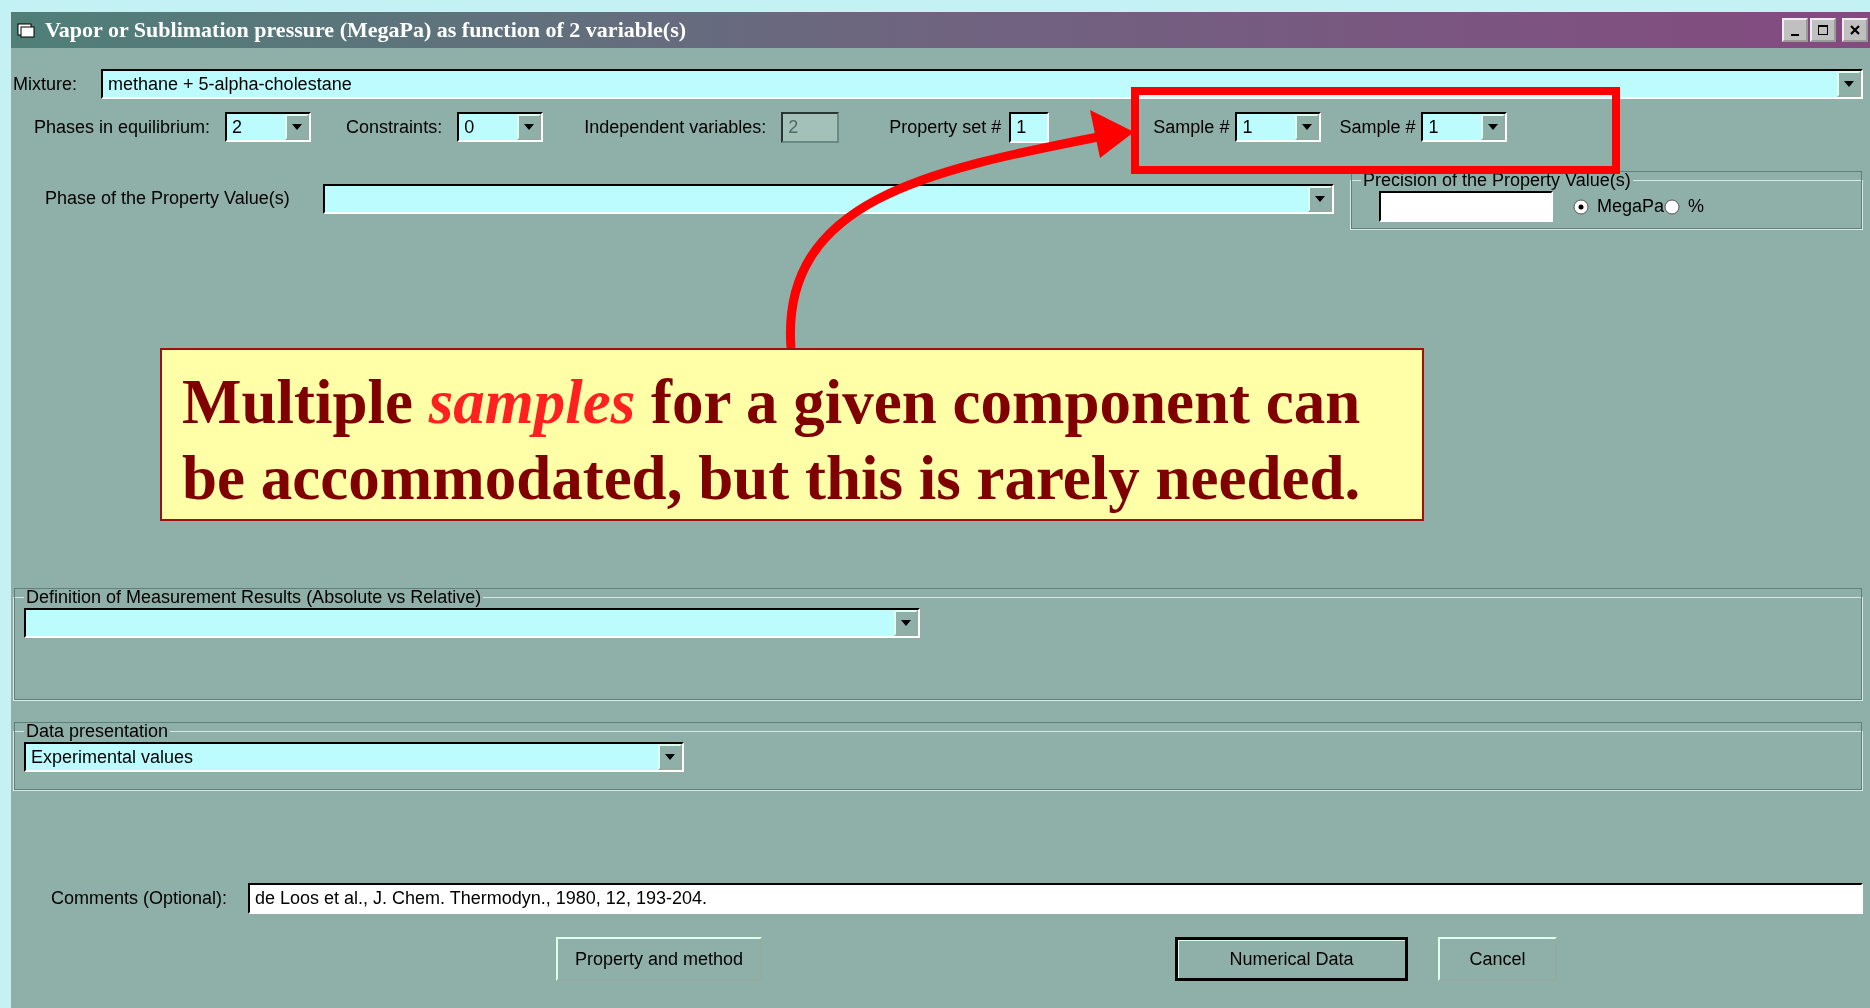 The width and height of the screenshot is (1870, 1008). Describe the element at coordinates (366, 30) in the screenshot. I see `window-title: Vapor or Sublimation pressure (MegaPa) as function of 2 variable(s)` at that location.